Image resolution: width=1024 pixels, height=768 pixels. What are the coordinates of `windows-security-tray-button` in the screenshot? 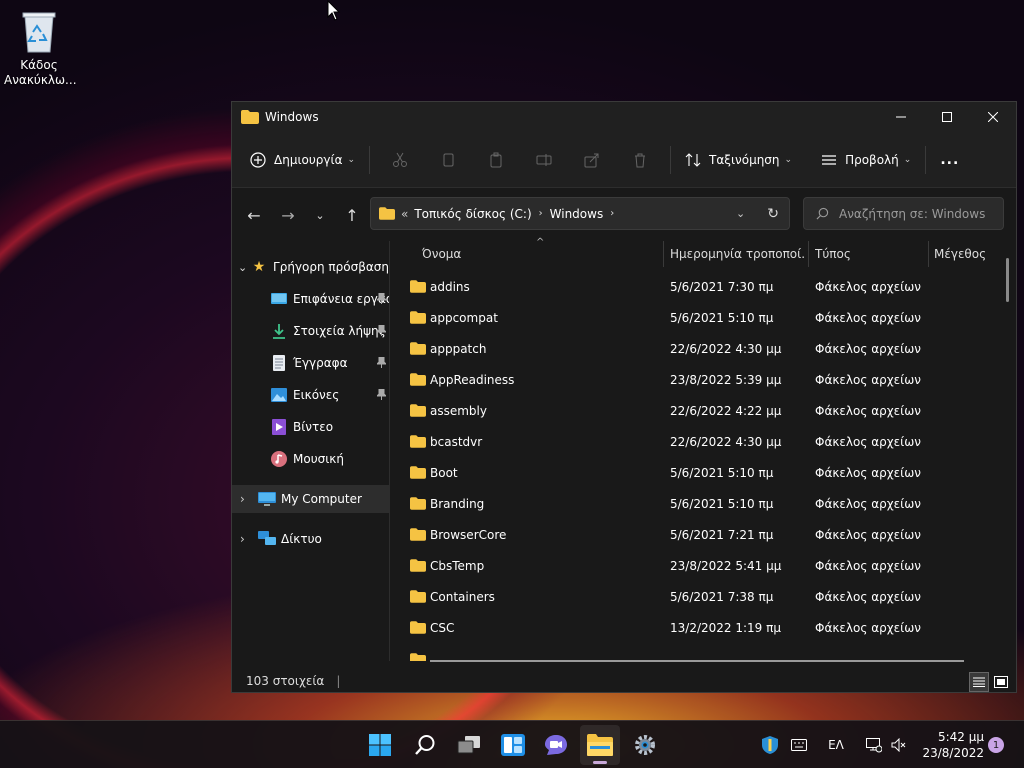 It's located at (770, 744).